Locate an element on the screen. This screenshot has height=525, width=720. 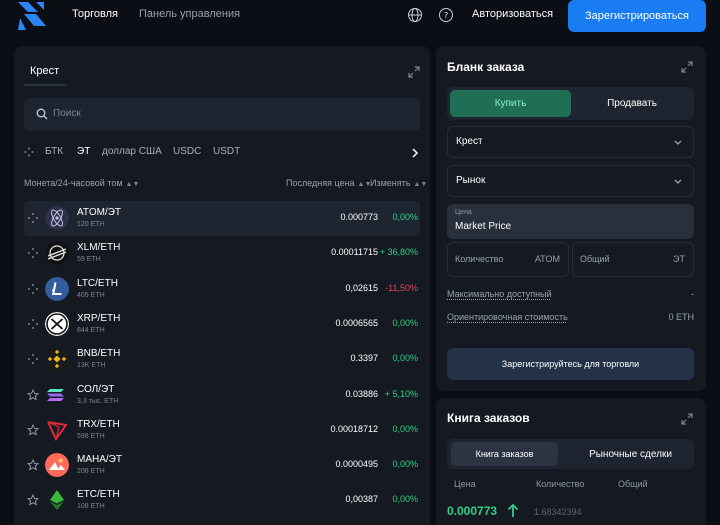
tab-cross: Крест is located at coordinates (44, 71).